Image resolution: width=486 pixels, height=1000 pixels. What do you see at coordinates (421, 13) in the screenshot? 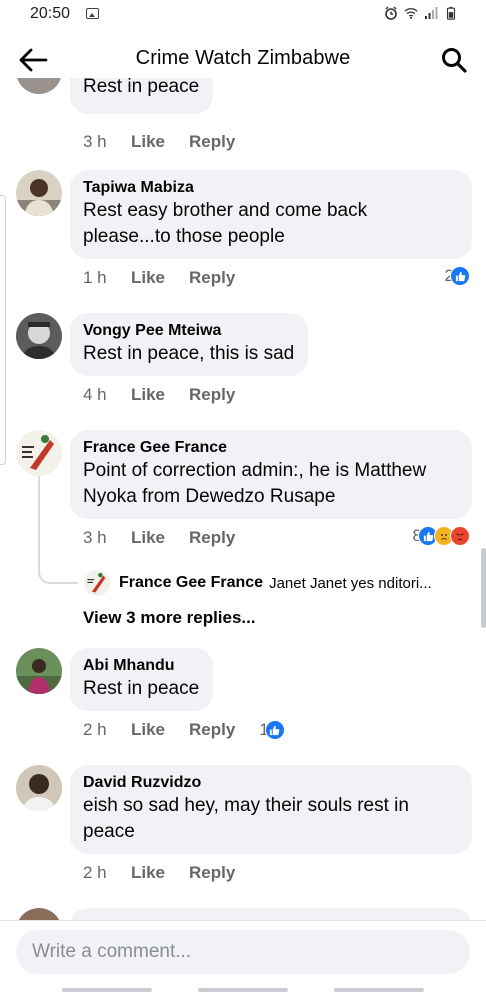
I see `status-icons` at bounding box center [421, 13].